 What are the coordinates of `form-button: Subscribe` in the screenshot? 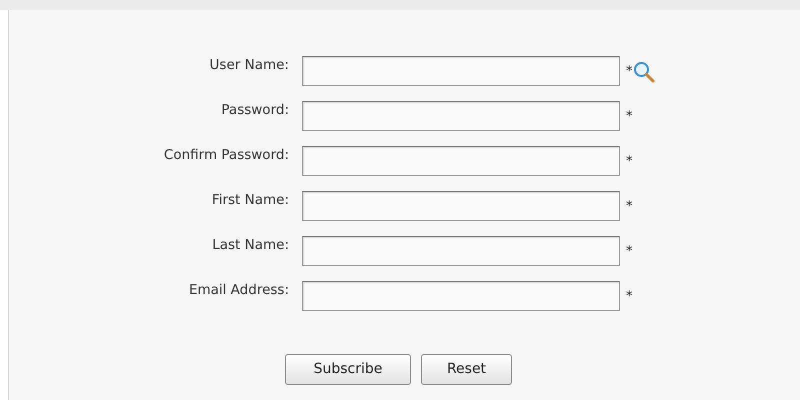 It's located at (348, 369).